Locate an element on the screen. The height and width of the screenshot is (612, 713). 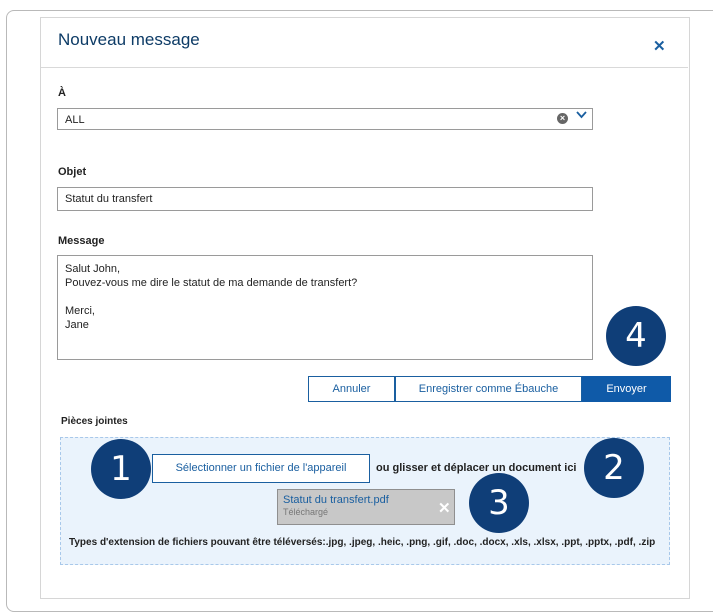
drag-drop-text: ou glisser et déplacer un document ici is located at coordinates (476, 468).